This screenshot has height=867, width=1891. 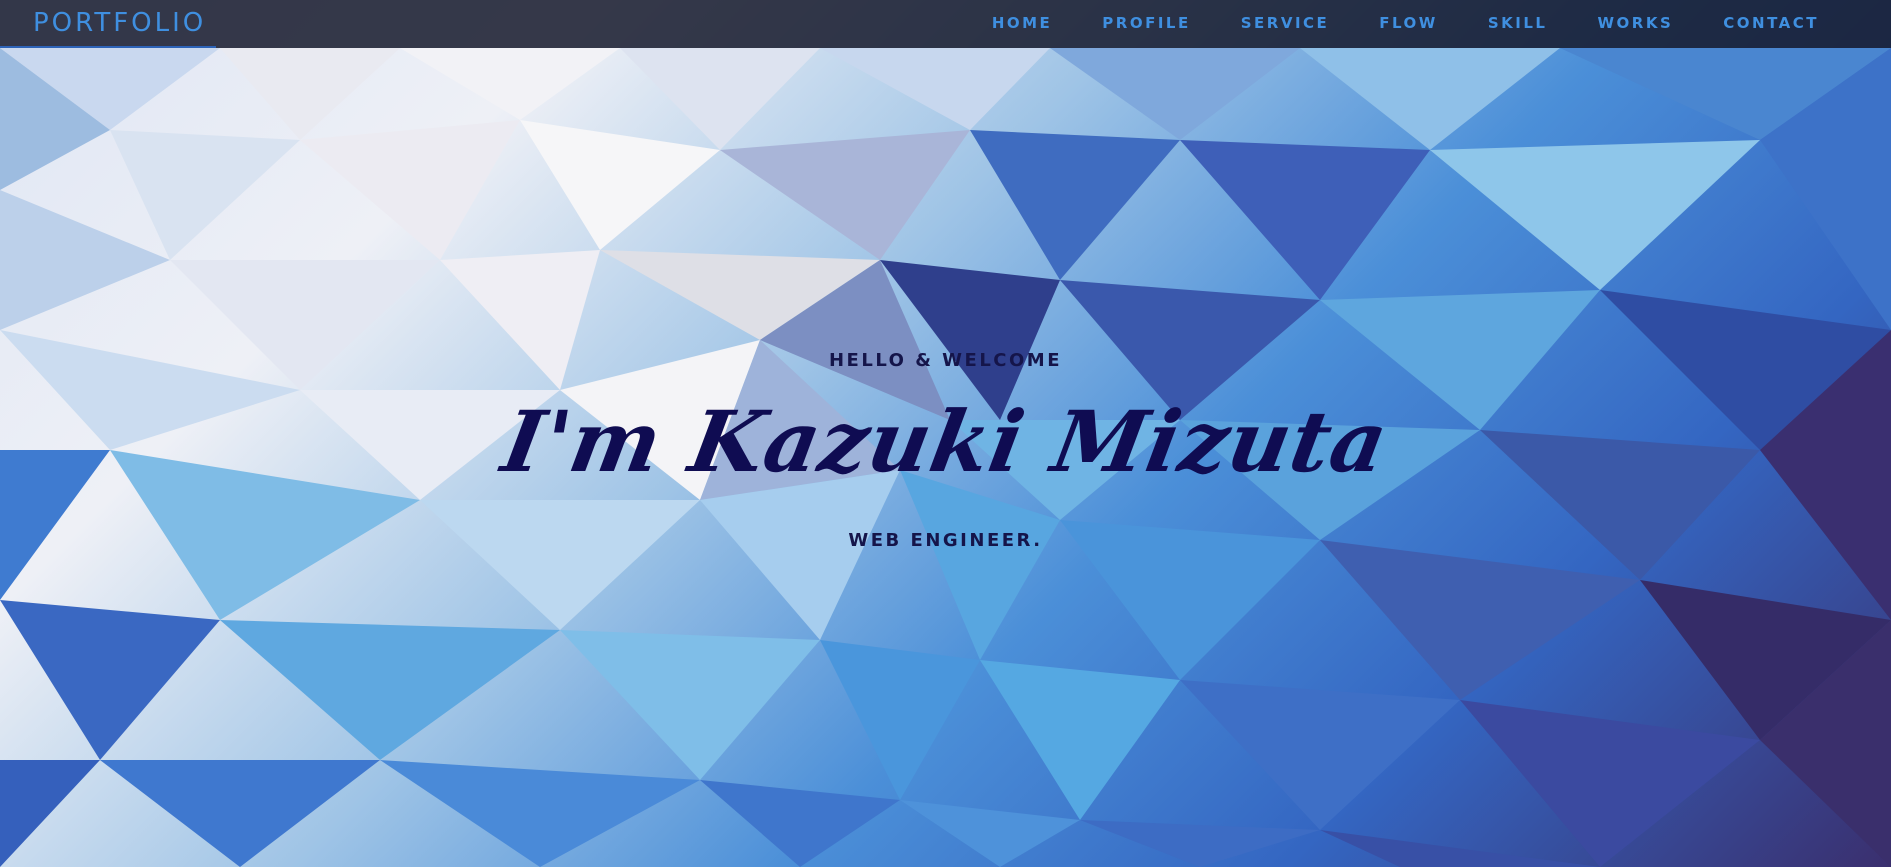 What do you see at coordinates (1146, 23) in the screenshot?
I see `nav-item-profile: PROFILE` at bounding box center [1146, 23].